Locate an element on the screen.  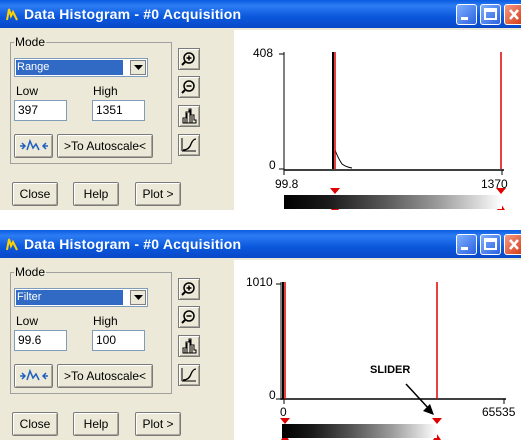
slider-arrowhead is located at coordinates (428, 409).